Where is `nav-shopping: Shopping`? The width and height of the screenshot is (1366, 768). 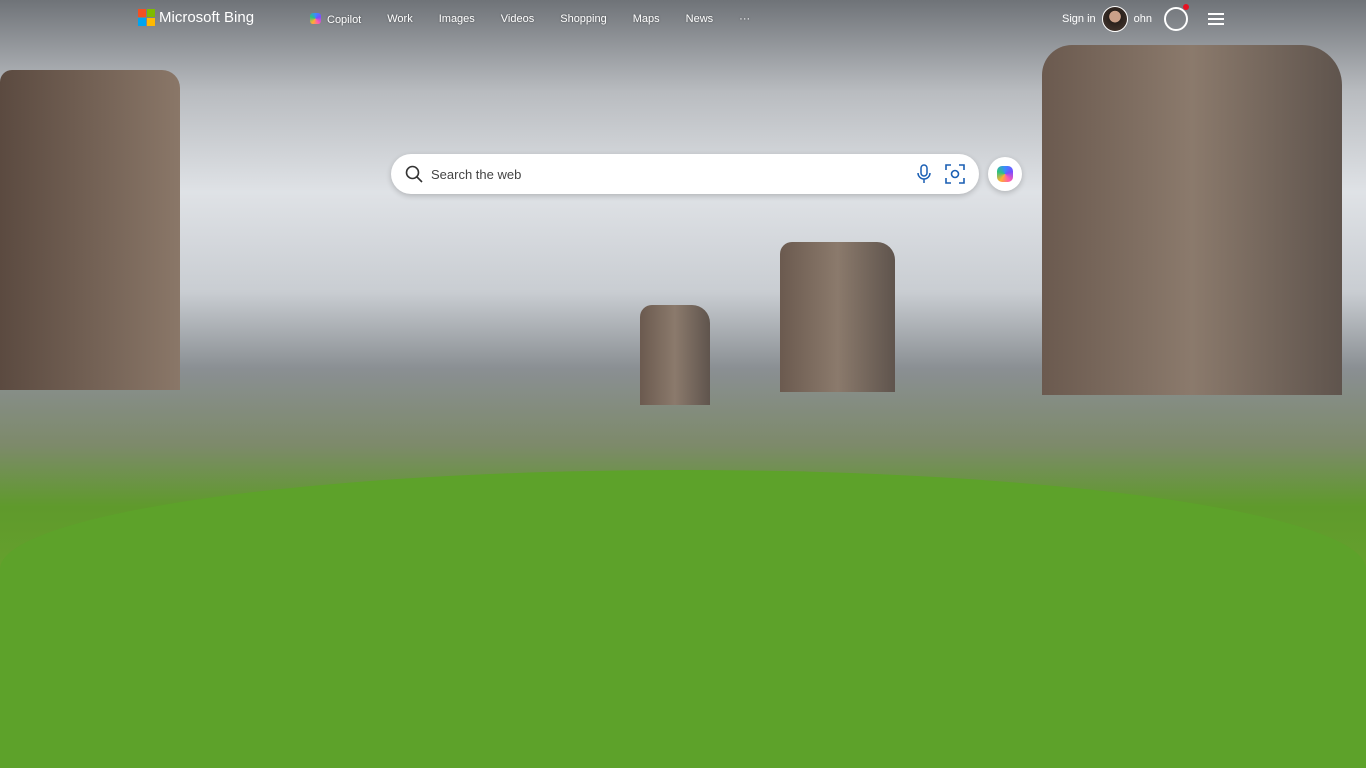 nav-shopping: Shopping is located at coordinates (583, 19).